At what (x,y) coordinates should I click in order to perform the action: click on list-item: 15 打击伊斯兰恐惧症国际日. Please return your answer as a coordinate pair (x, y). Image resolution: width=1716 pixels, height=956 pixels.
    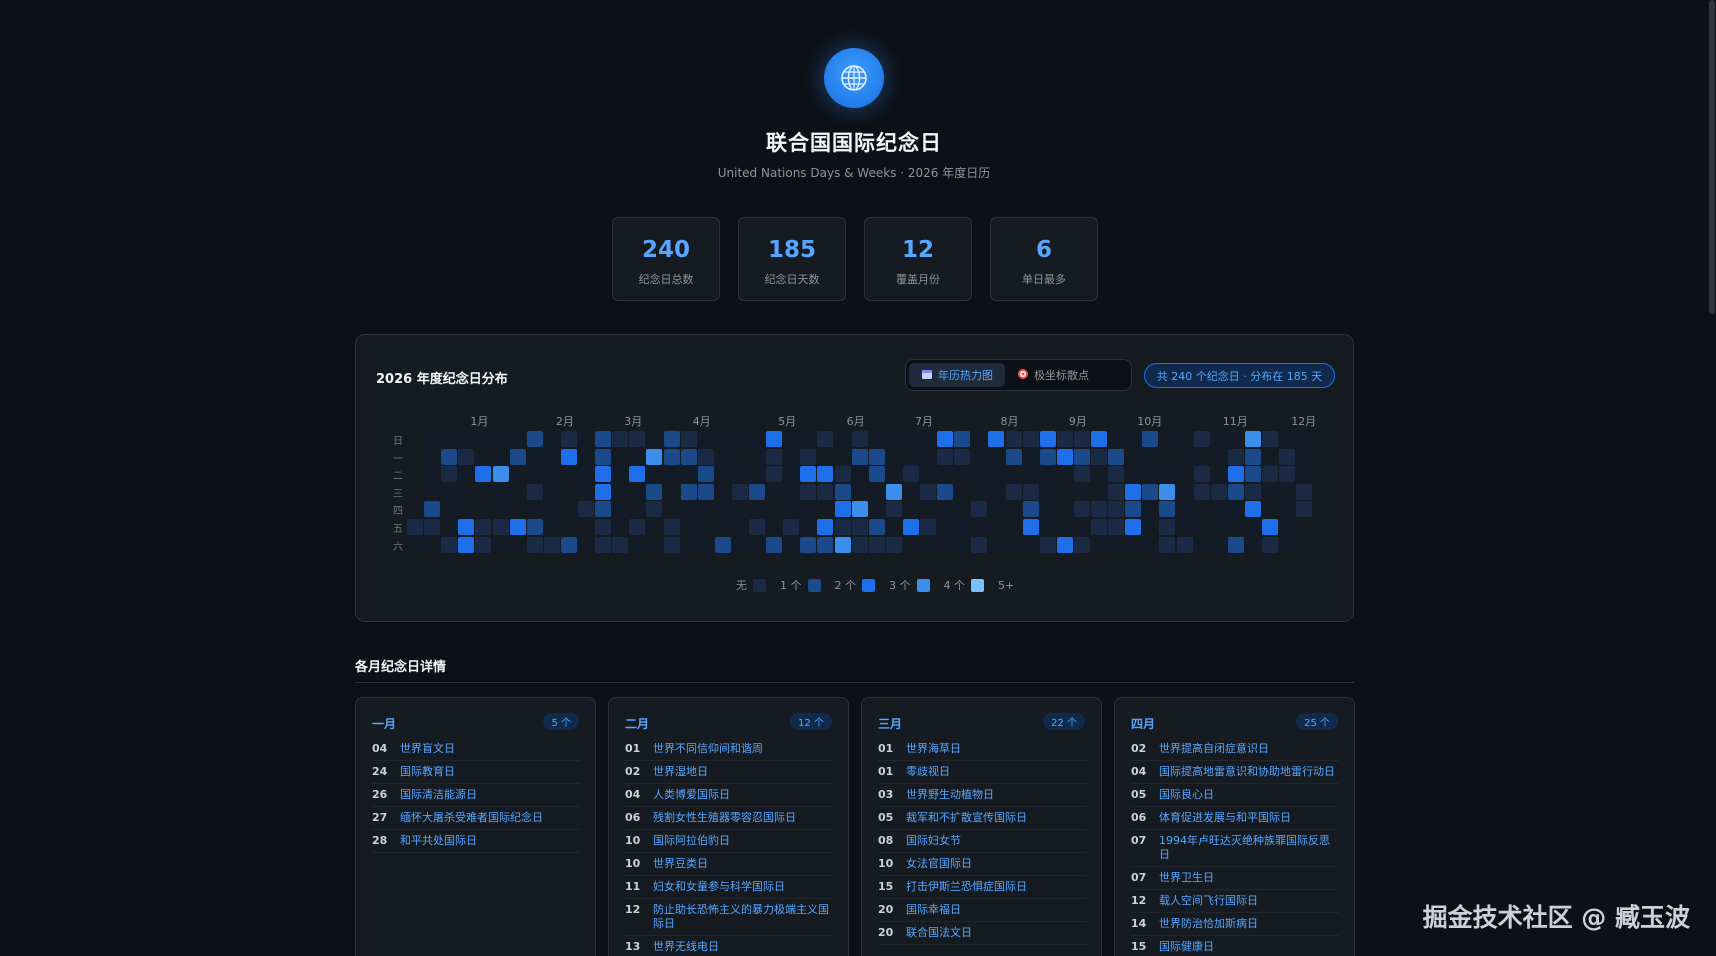
    Looking at the image, I should click on (982, 887).